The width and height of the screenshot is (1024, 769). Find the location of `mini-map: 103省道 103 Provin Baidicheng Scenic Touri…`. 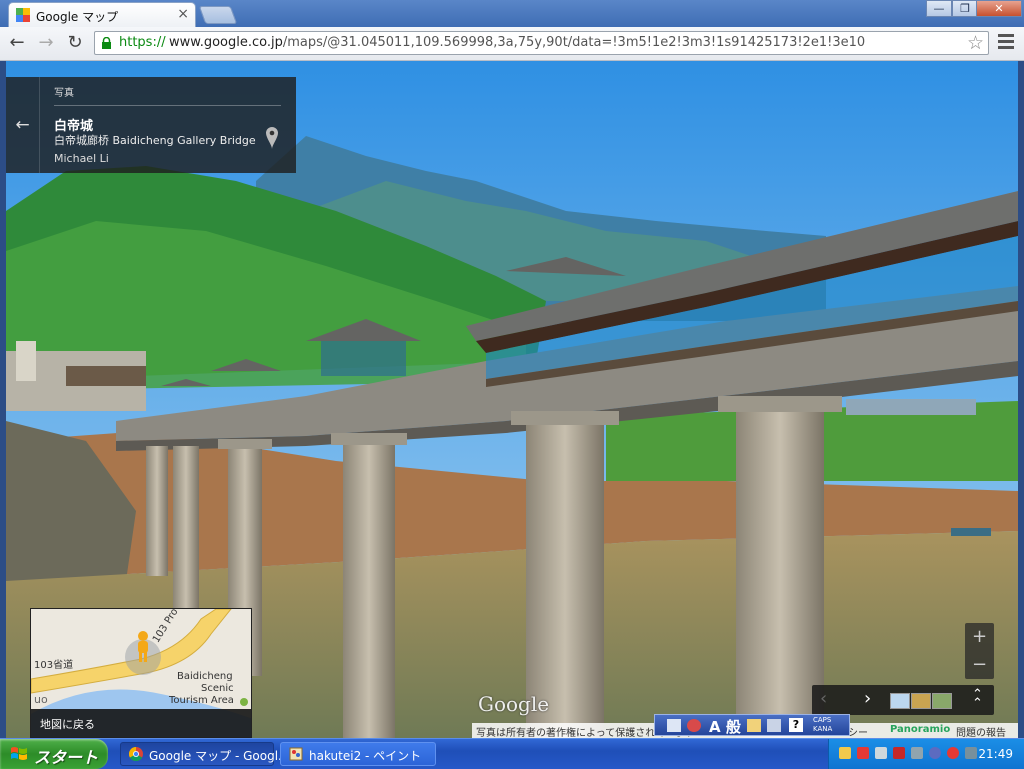

mini-map: 103省道 103 Provin Baidicheng Scenic Touri… is located at coordinates (141, 673).